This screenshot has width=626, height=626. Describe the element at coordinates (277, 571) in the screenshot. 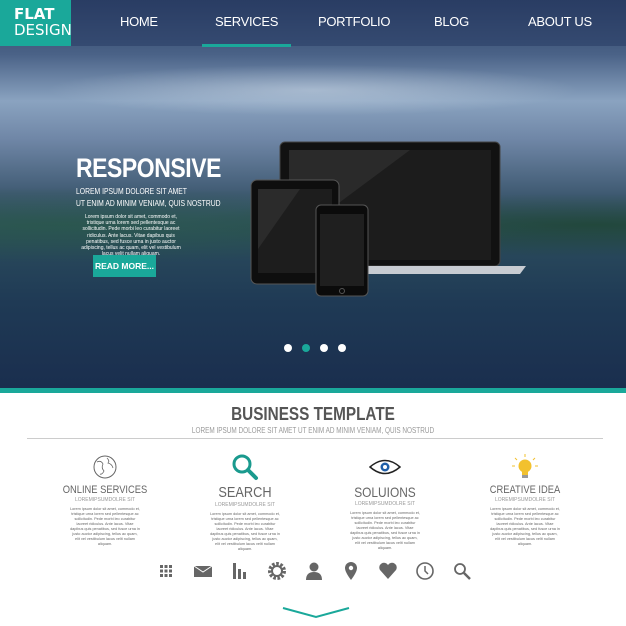

I see `gear-icon` at that location.